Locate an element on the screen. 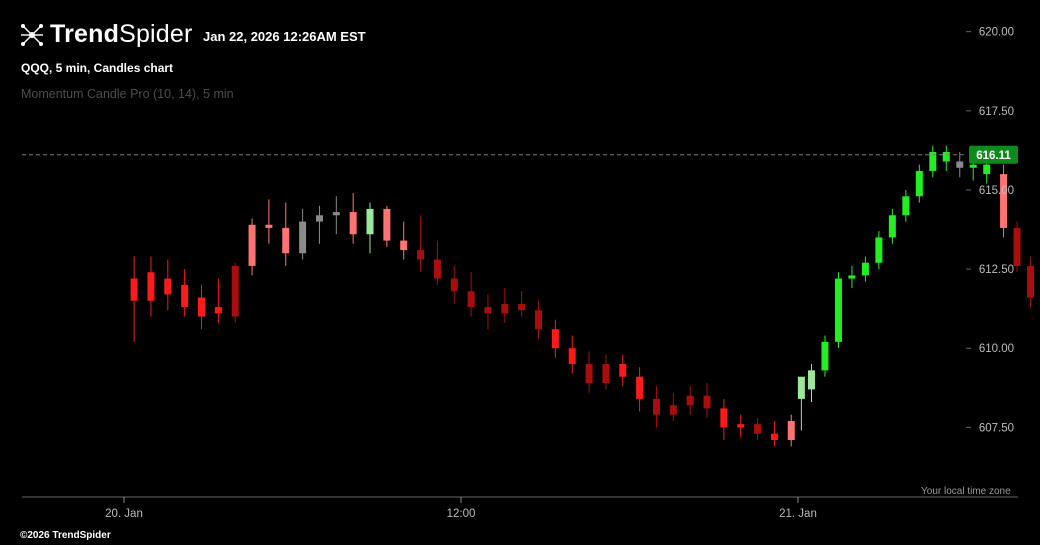 Image resolution: width=1040 pixels, height=545 pixels. y-tick-label: 615.00 is located at coordinates (996, 191).